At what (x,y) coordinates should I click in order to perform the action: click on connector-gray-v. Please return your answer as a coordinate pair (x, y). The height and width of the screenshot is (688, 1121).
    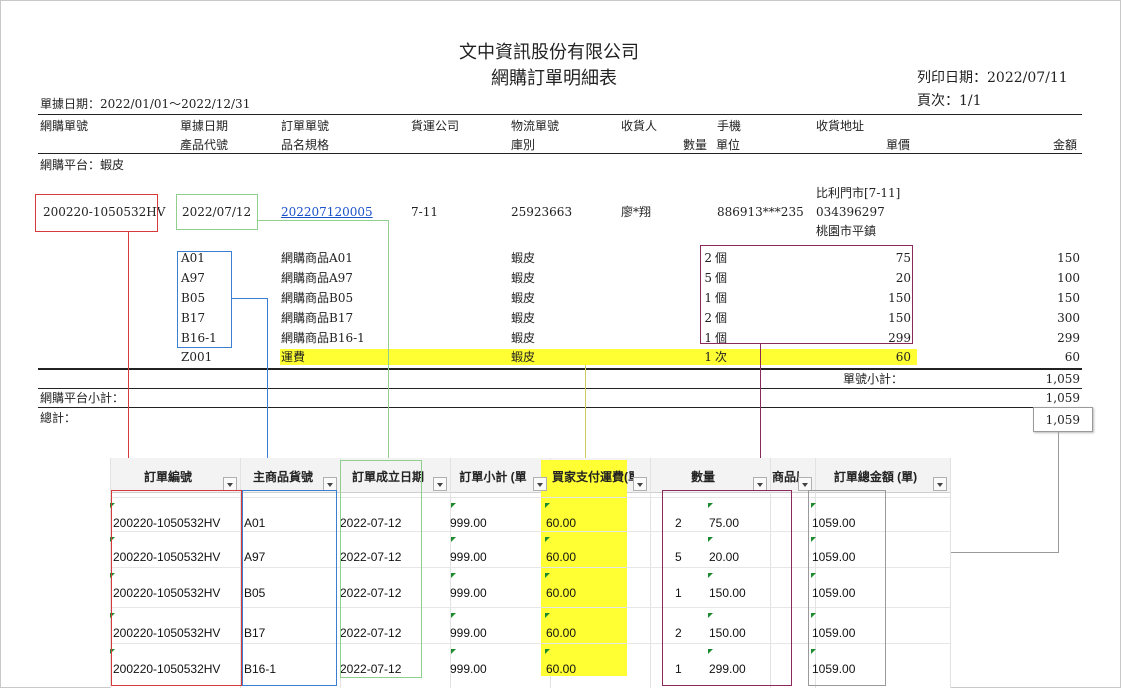
    Looking at the image, I should click on (1058, 492).